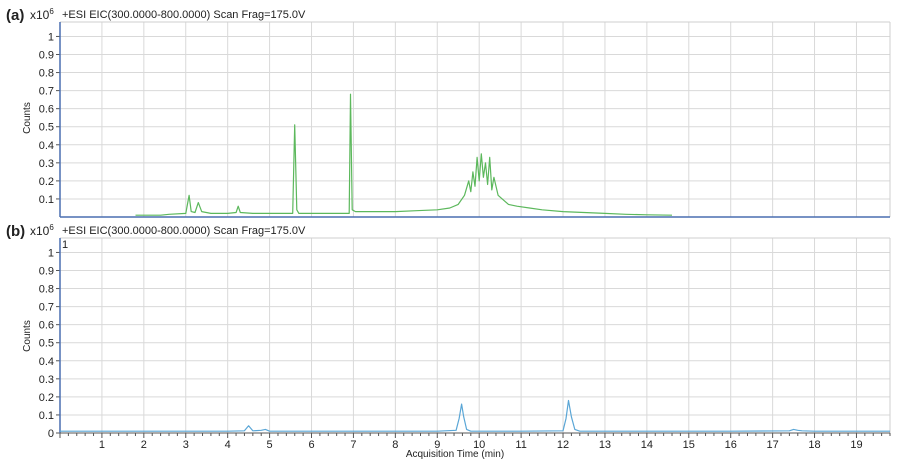  What do you see at coordinates (27, 336) in the screenshot?
I see `panel-b-ylabel: Counts` at bounding box center [27, 336].